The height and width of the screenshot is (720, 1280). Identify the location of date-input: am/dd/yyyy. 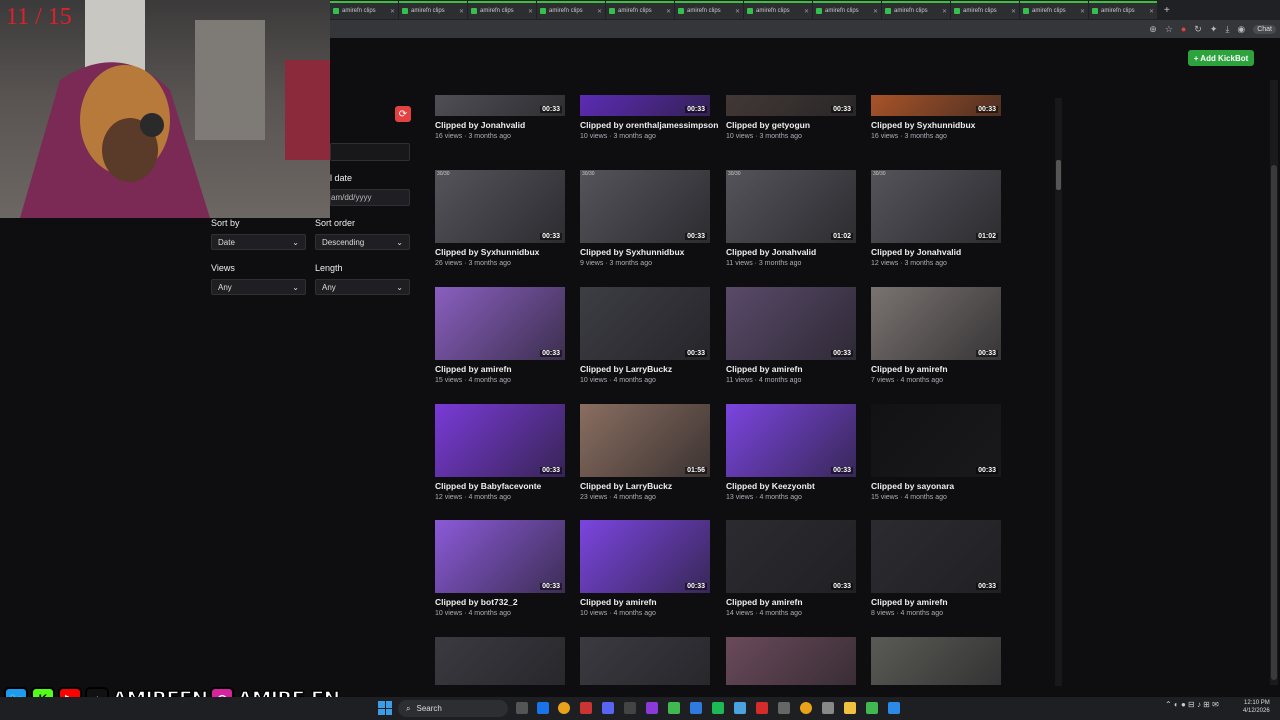
(370, 197).